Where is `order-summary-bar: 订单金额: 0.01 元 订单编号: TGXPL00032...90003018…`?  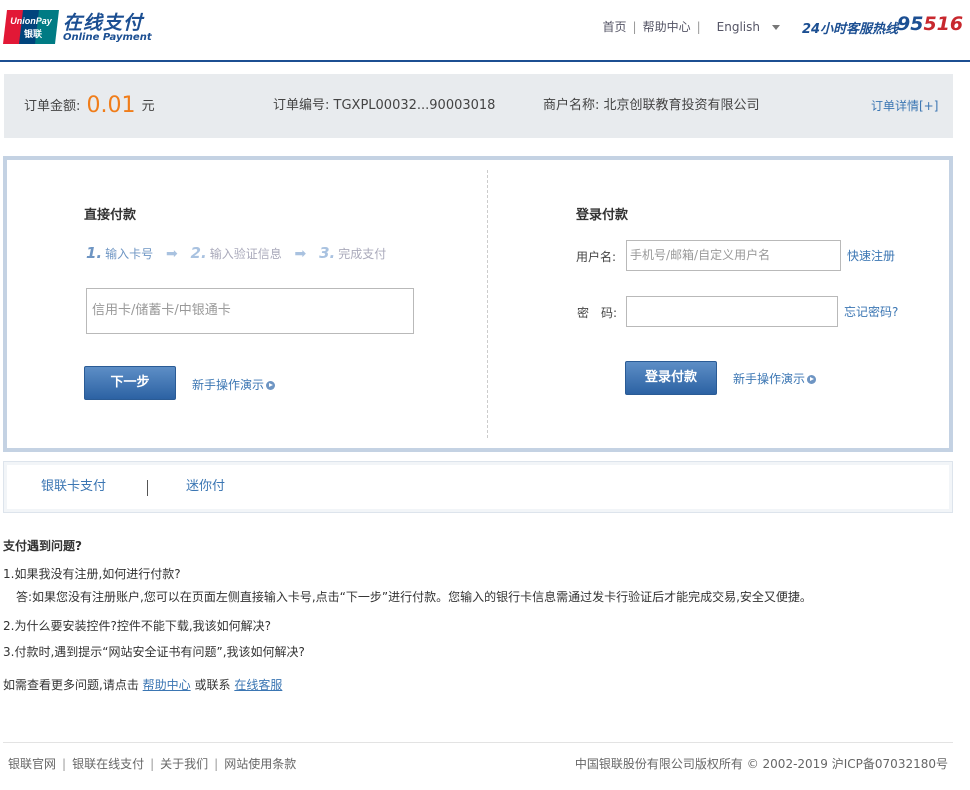 order-summary-bar: 订单金额: 0.01 元 订单编号: TGXPL00032...90003018… is located at coordinates (478, 106).